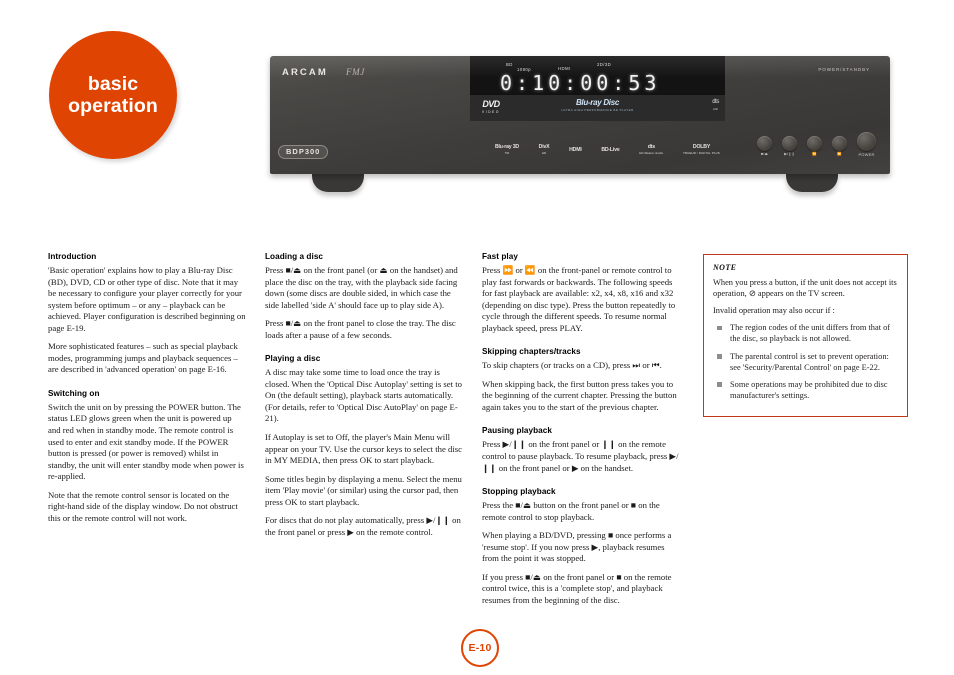 Image resolution: width=954 pixels, height=675 pixels. Describe the element at coordinates (814, 154) in the screenshot. I see `rewind-button-label: ⏪` at that location.